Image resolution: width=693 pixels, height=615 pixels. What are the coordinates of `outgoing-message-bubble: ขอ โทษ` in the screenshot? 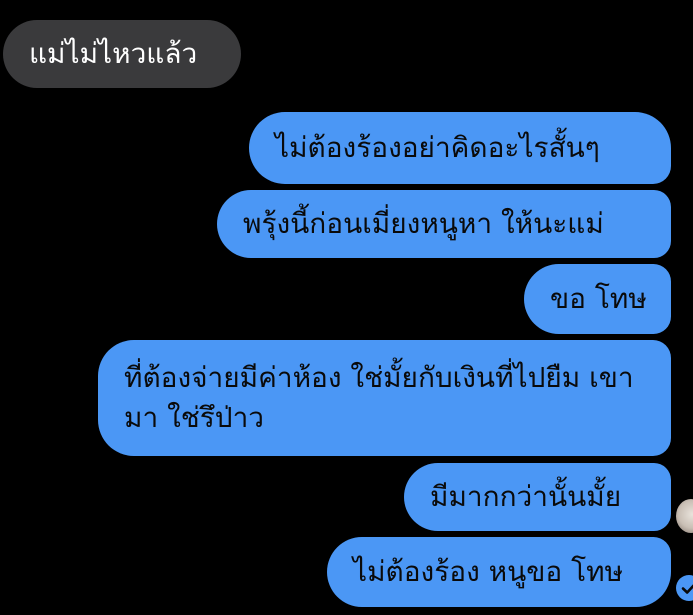 It's located at (597, 299).